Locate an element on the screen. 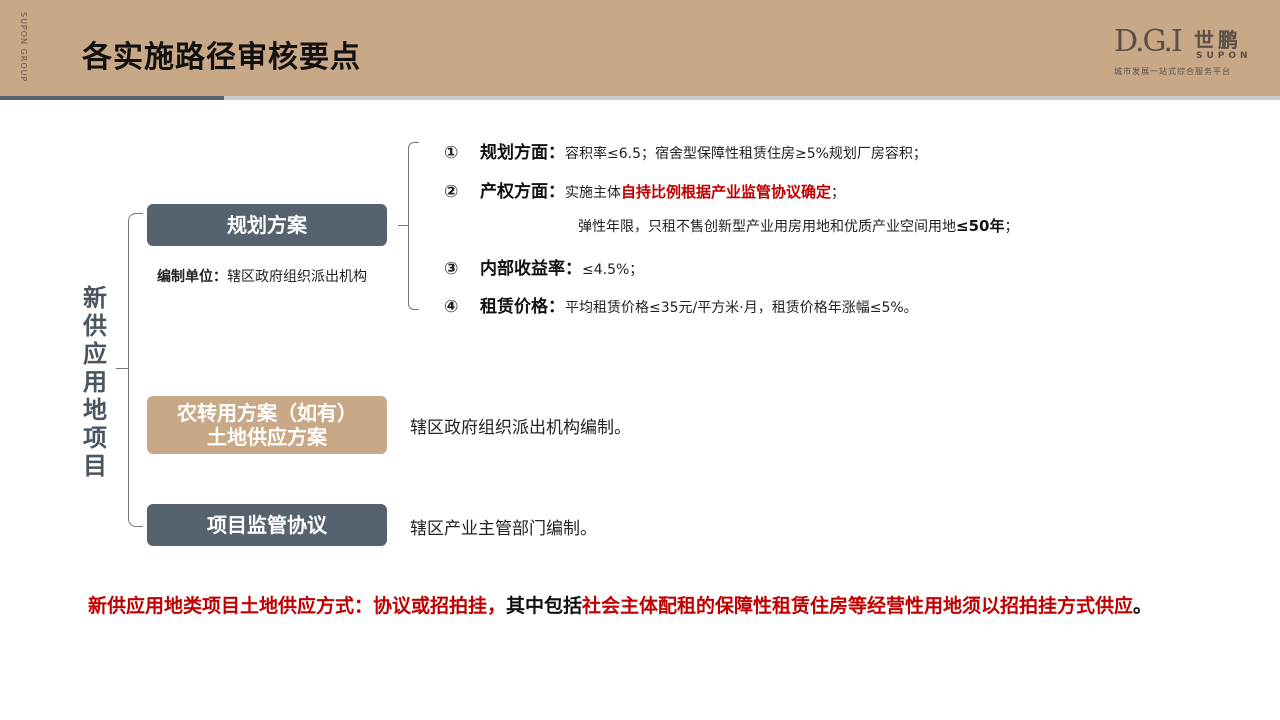  land-supply-box: 农转用方案（如有） 土地供应方案 is located at coordinates (267, 425).